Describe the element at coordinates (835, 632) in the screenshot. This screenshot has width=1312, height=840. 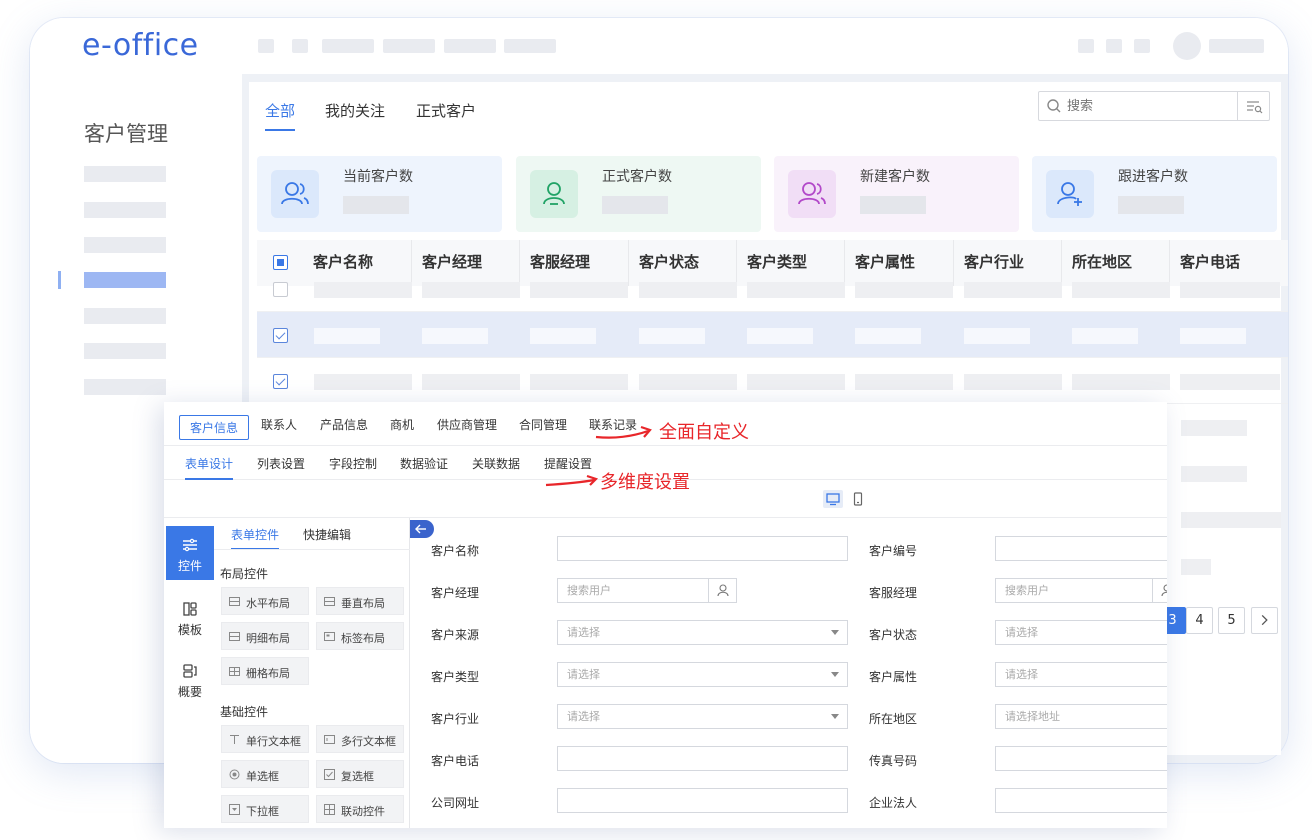
I see `chevron-down-icon` at that location.